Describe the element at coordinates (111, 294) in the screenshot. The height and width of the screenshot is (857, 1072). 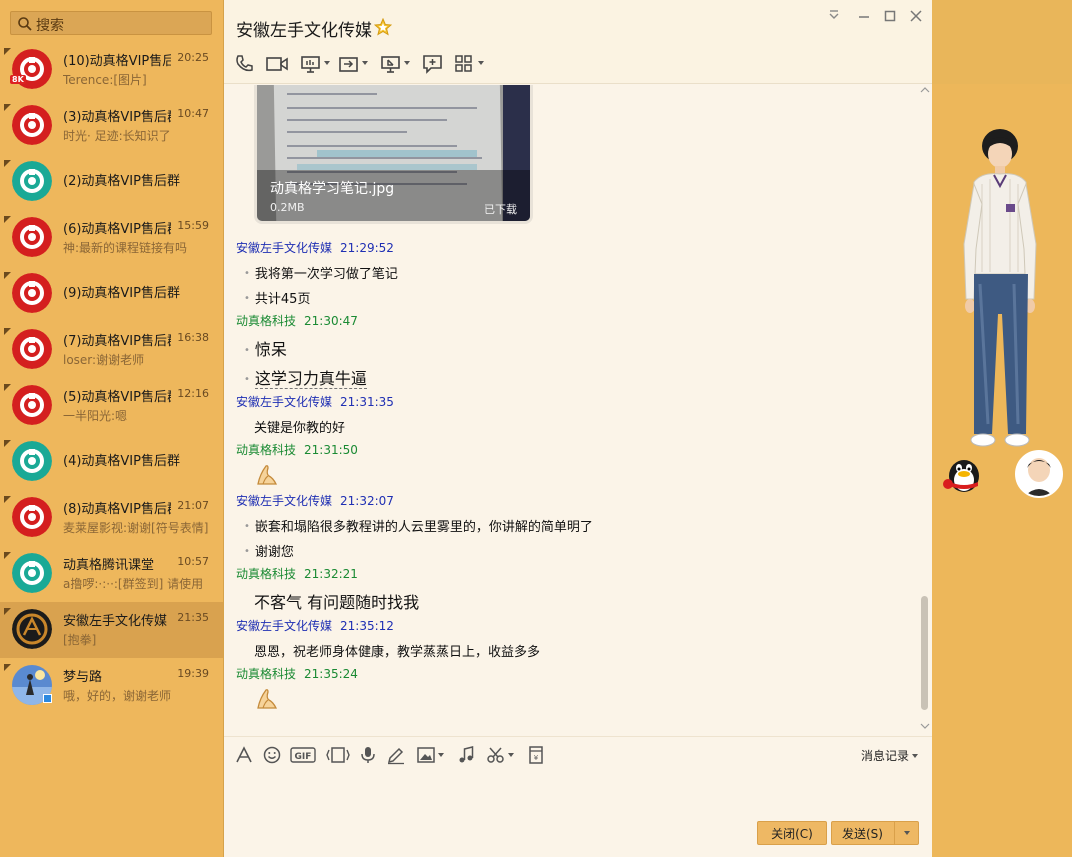
I see `conversation-item: (9)动真格VIP售后群` at that location.